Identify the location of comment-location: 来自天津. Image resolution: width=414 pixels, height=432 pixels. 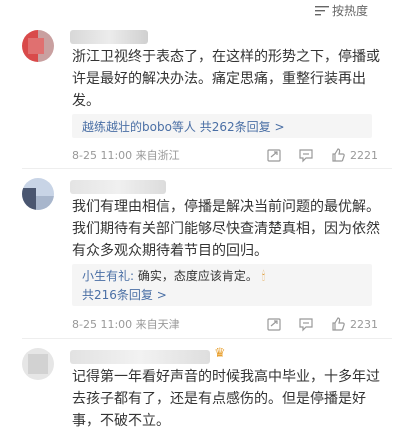
(157, 324).